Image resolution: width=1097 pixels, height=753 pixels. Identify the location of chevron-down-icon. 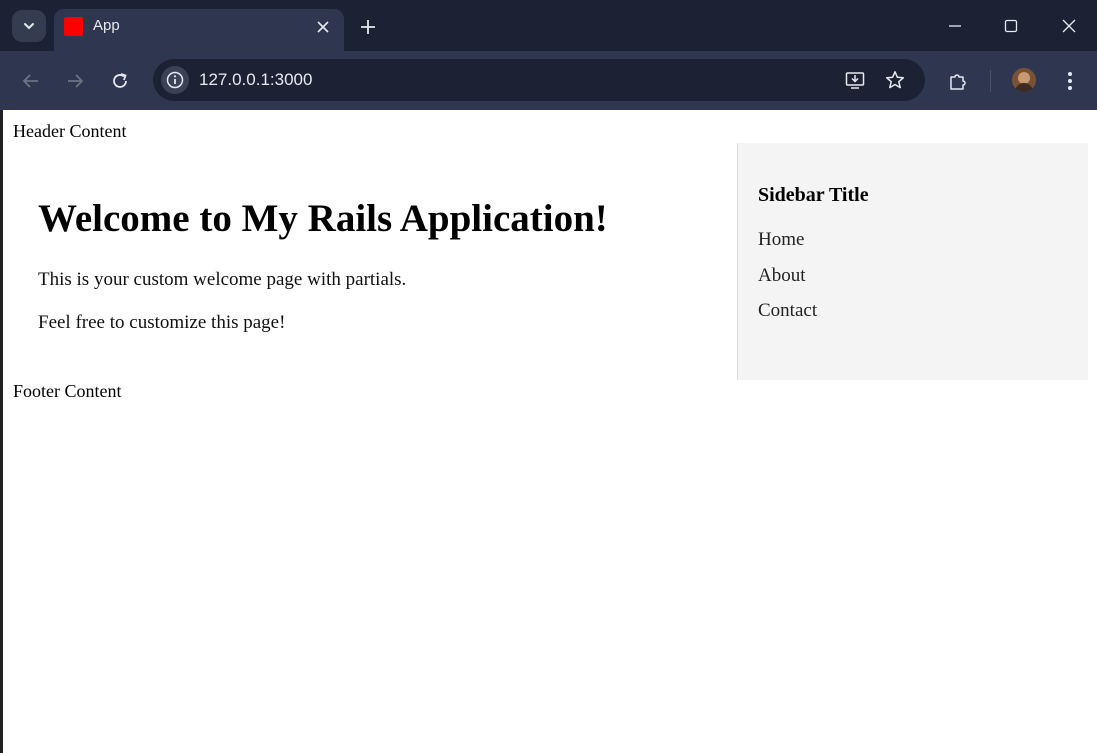
(29, 26).